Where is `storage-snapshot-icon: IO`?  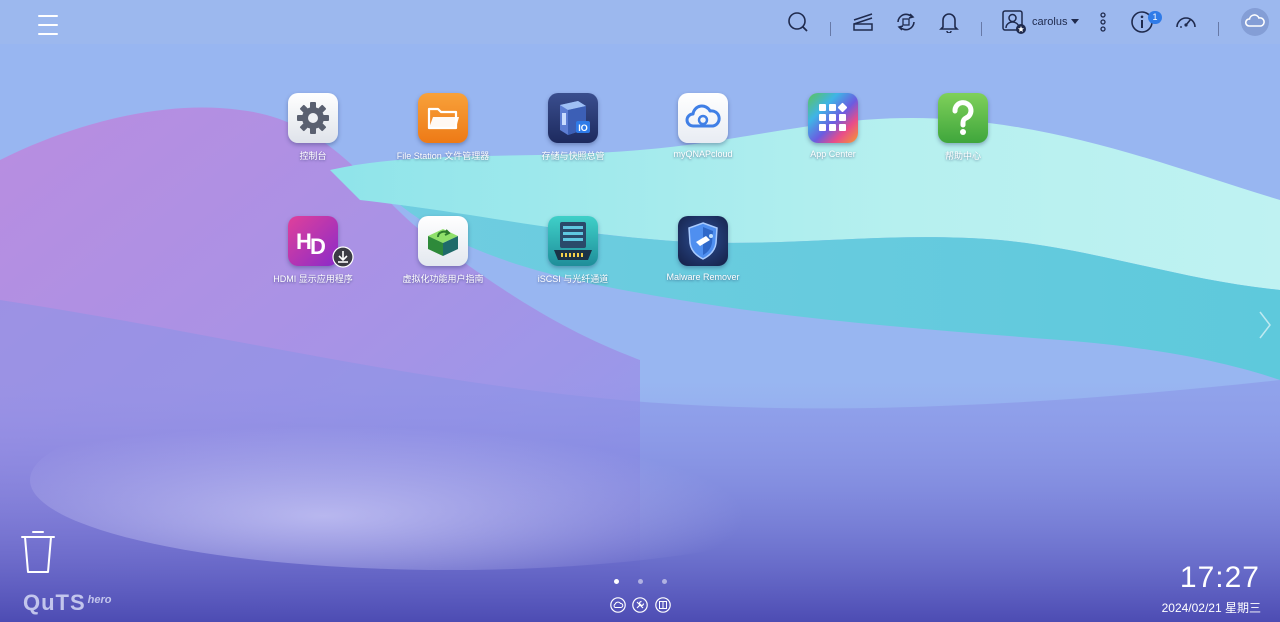 storage-snapshot-icon: IO is located at coordinates (573, 118).